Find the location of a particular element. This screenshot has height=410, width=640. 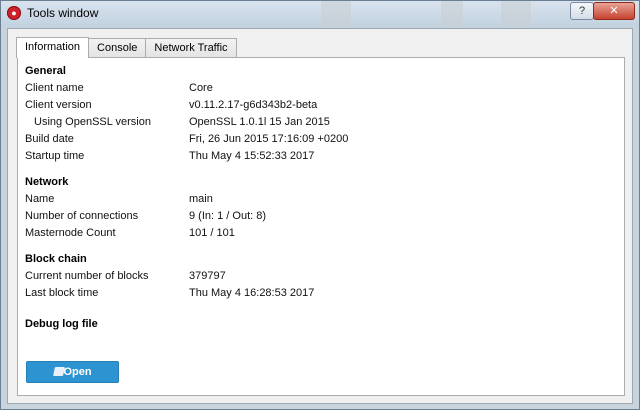

open-debug-log-button: Open is located at coordinates (72, 372).